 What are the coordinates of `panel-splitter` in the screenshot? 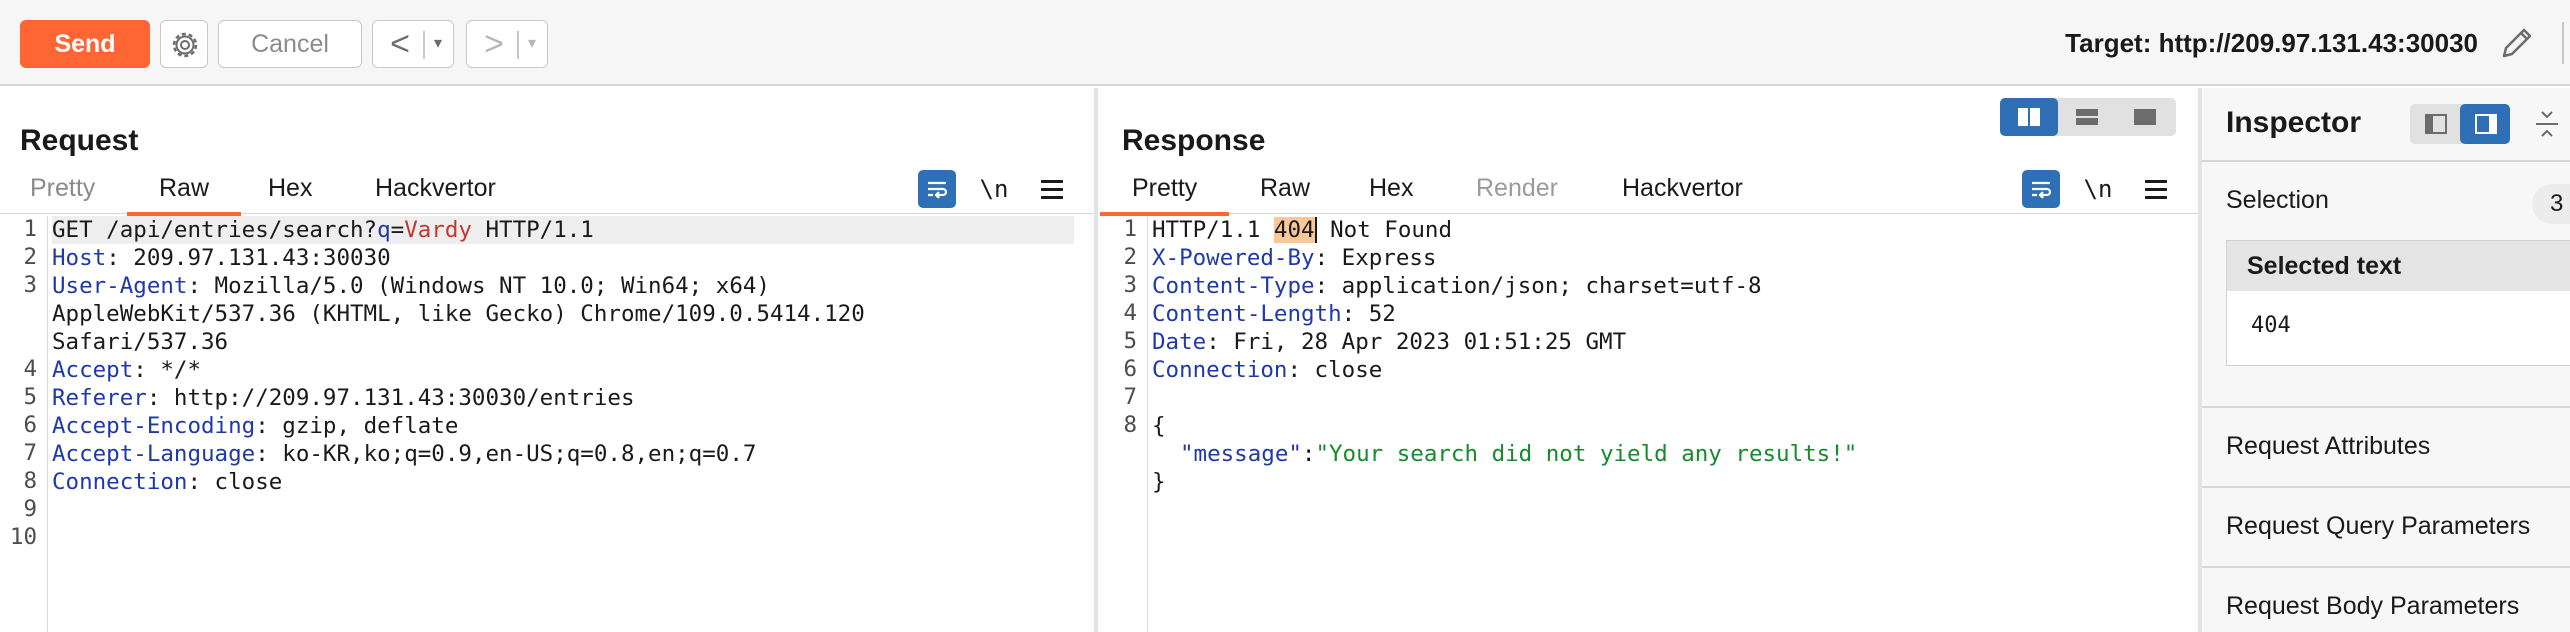 It's located at (1096, 360).